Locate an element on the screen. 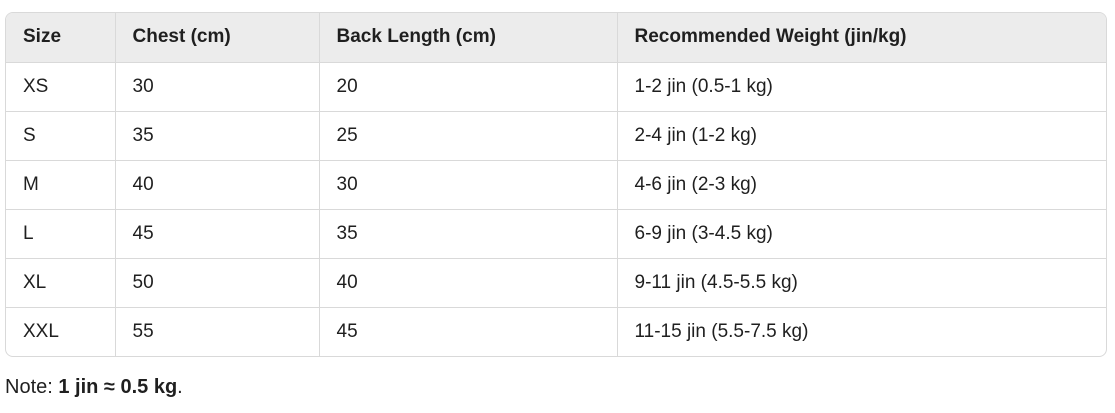 The height and width of the screenshot is (413, 1115). table-row: XL 50 40 9-11 jin (4.5-5.5 kg) is located at coordinates (556, 283).